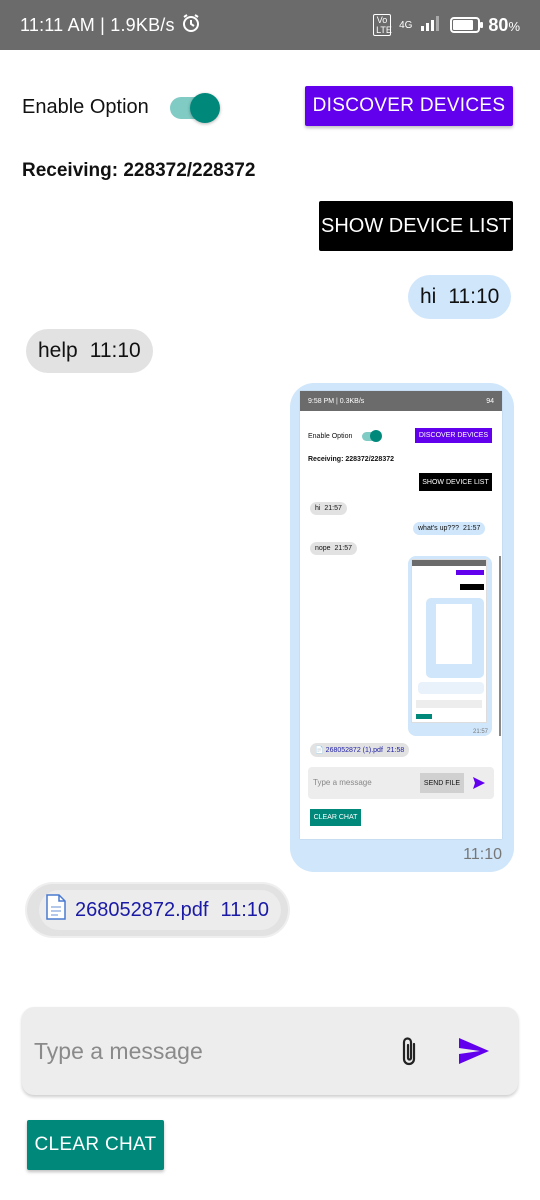 The image size is (540, 1200). Describe the element at coordinates (191, 25) in the screenshot. I see `alarm-icon` at that location.